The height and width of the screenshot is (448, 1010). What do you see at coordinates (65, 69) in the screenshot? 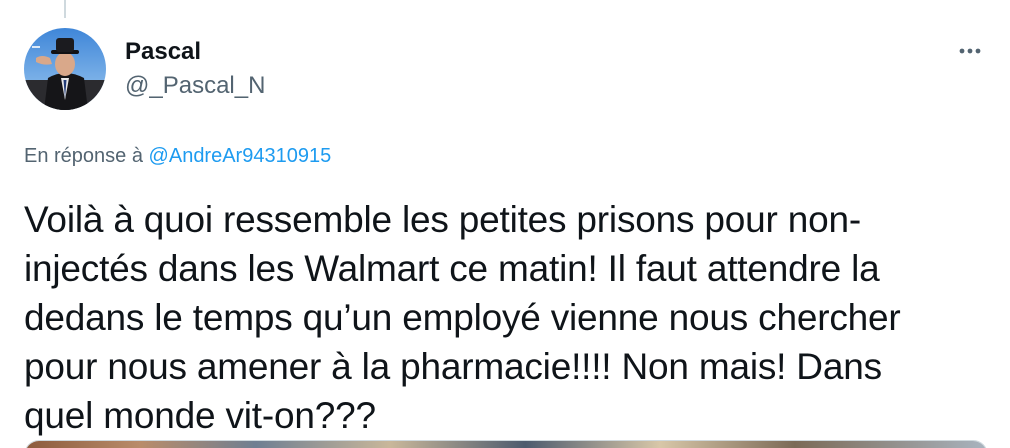
I see `avatar` at bounding box center [65, 69].